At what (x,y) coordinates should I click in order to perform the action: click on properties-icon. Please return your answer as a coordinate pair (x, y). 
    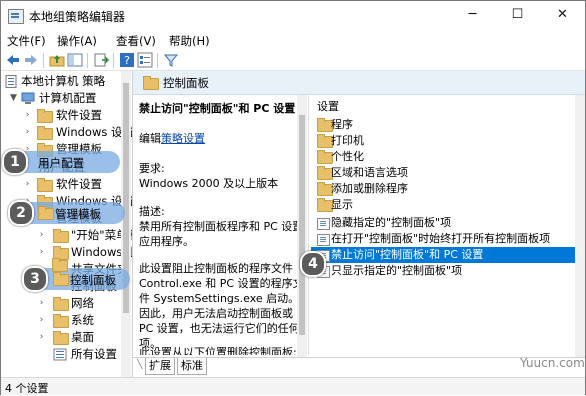
    Looking at the image, I should click on (145, 60).